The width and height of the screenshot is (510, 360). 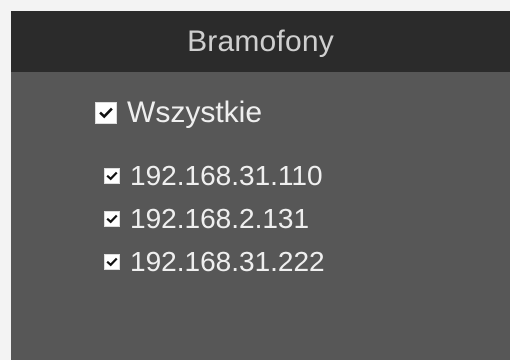 I want to click on intercom-label-2: 192.168.2.131, so click(x=220, y=218).